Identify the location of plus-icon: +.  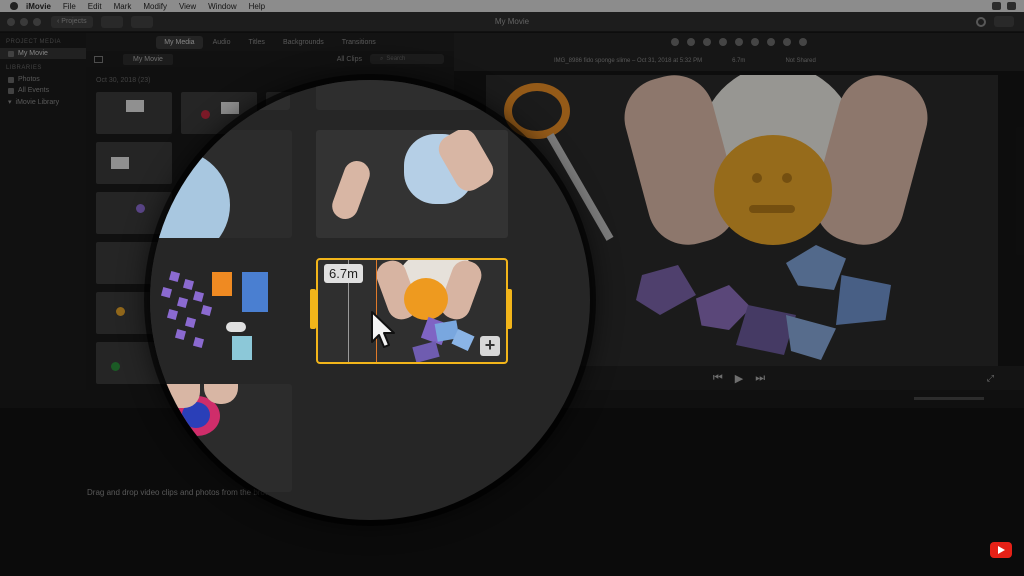
(490, 345).